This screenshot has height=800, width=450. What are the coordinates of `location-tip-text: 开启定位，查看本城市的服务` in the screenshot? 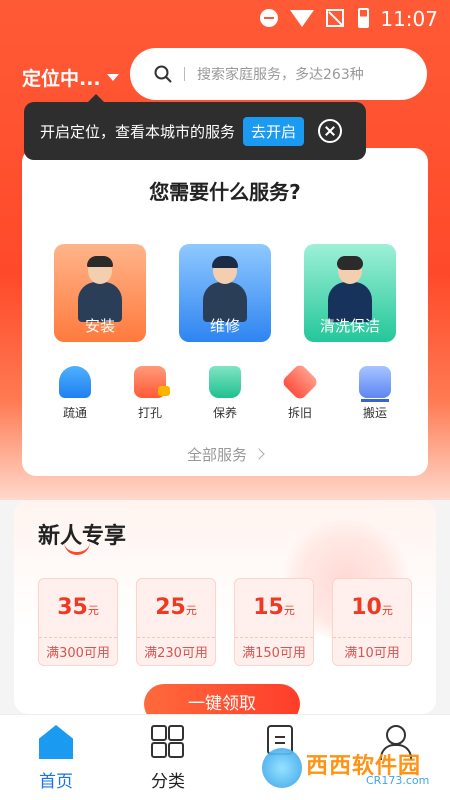 It's located at (138, 131).